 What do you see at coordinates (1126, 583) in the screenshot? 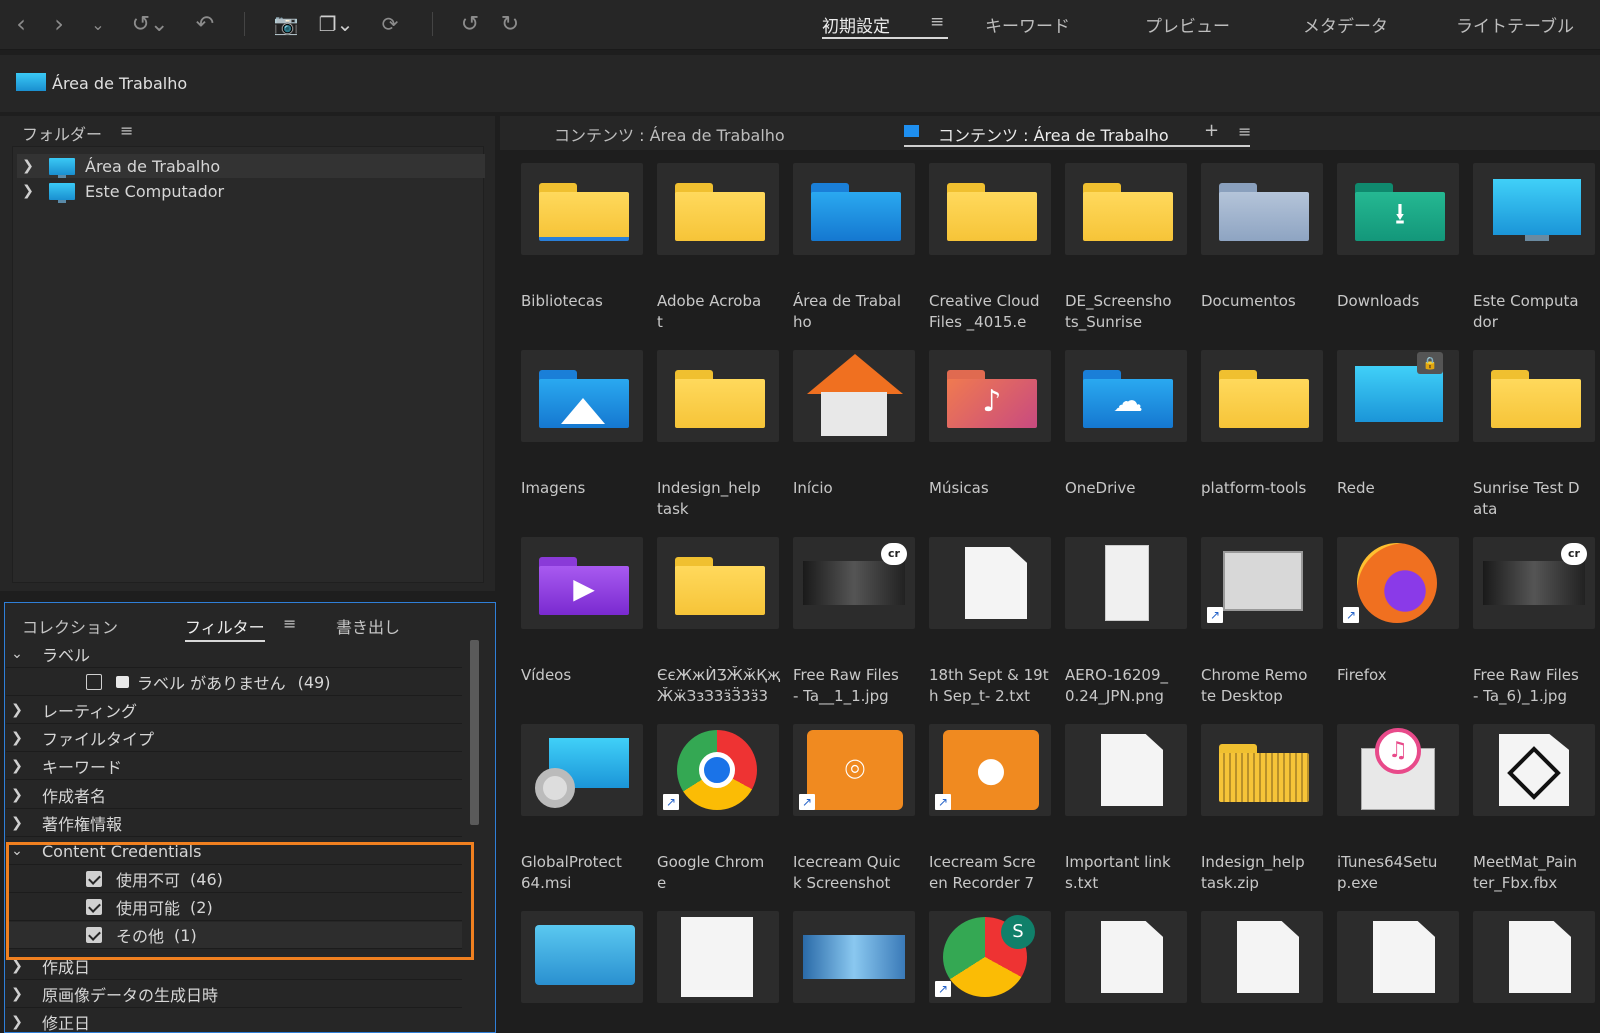
I see `thumb-aero-png` at bounding box center [1126, 583].